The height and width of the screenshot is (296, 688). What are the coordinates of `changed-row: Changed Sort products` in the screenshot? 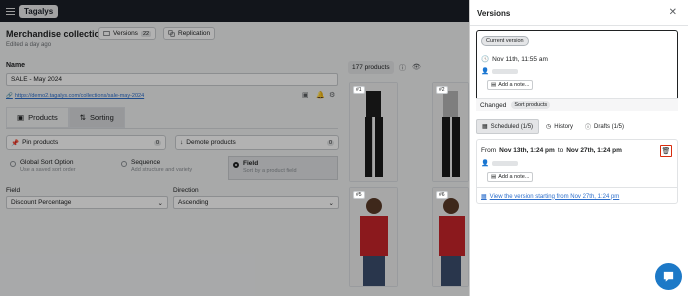 It's located at (577, 104).